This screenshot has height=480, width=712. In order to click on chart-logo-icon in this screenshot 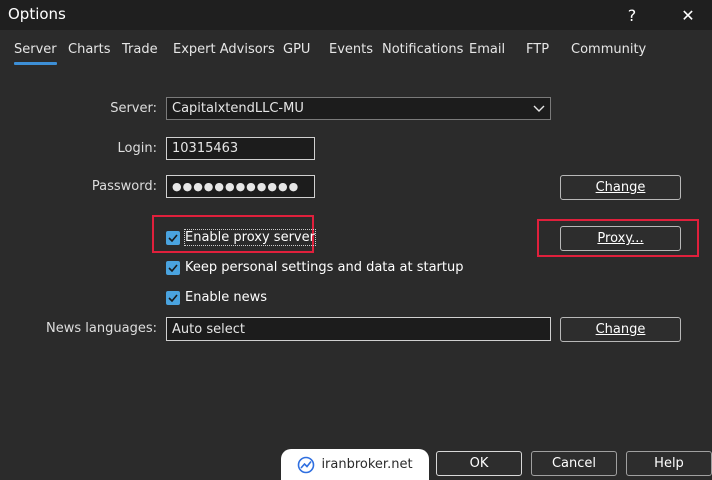, I will do `click(306, 465)`.